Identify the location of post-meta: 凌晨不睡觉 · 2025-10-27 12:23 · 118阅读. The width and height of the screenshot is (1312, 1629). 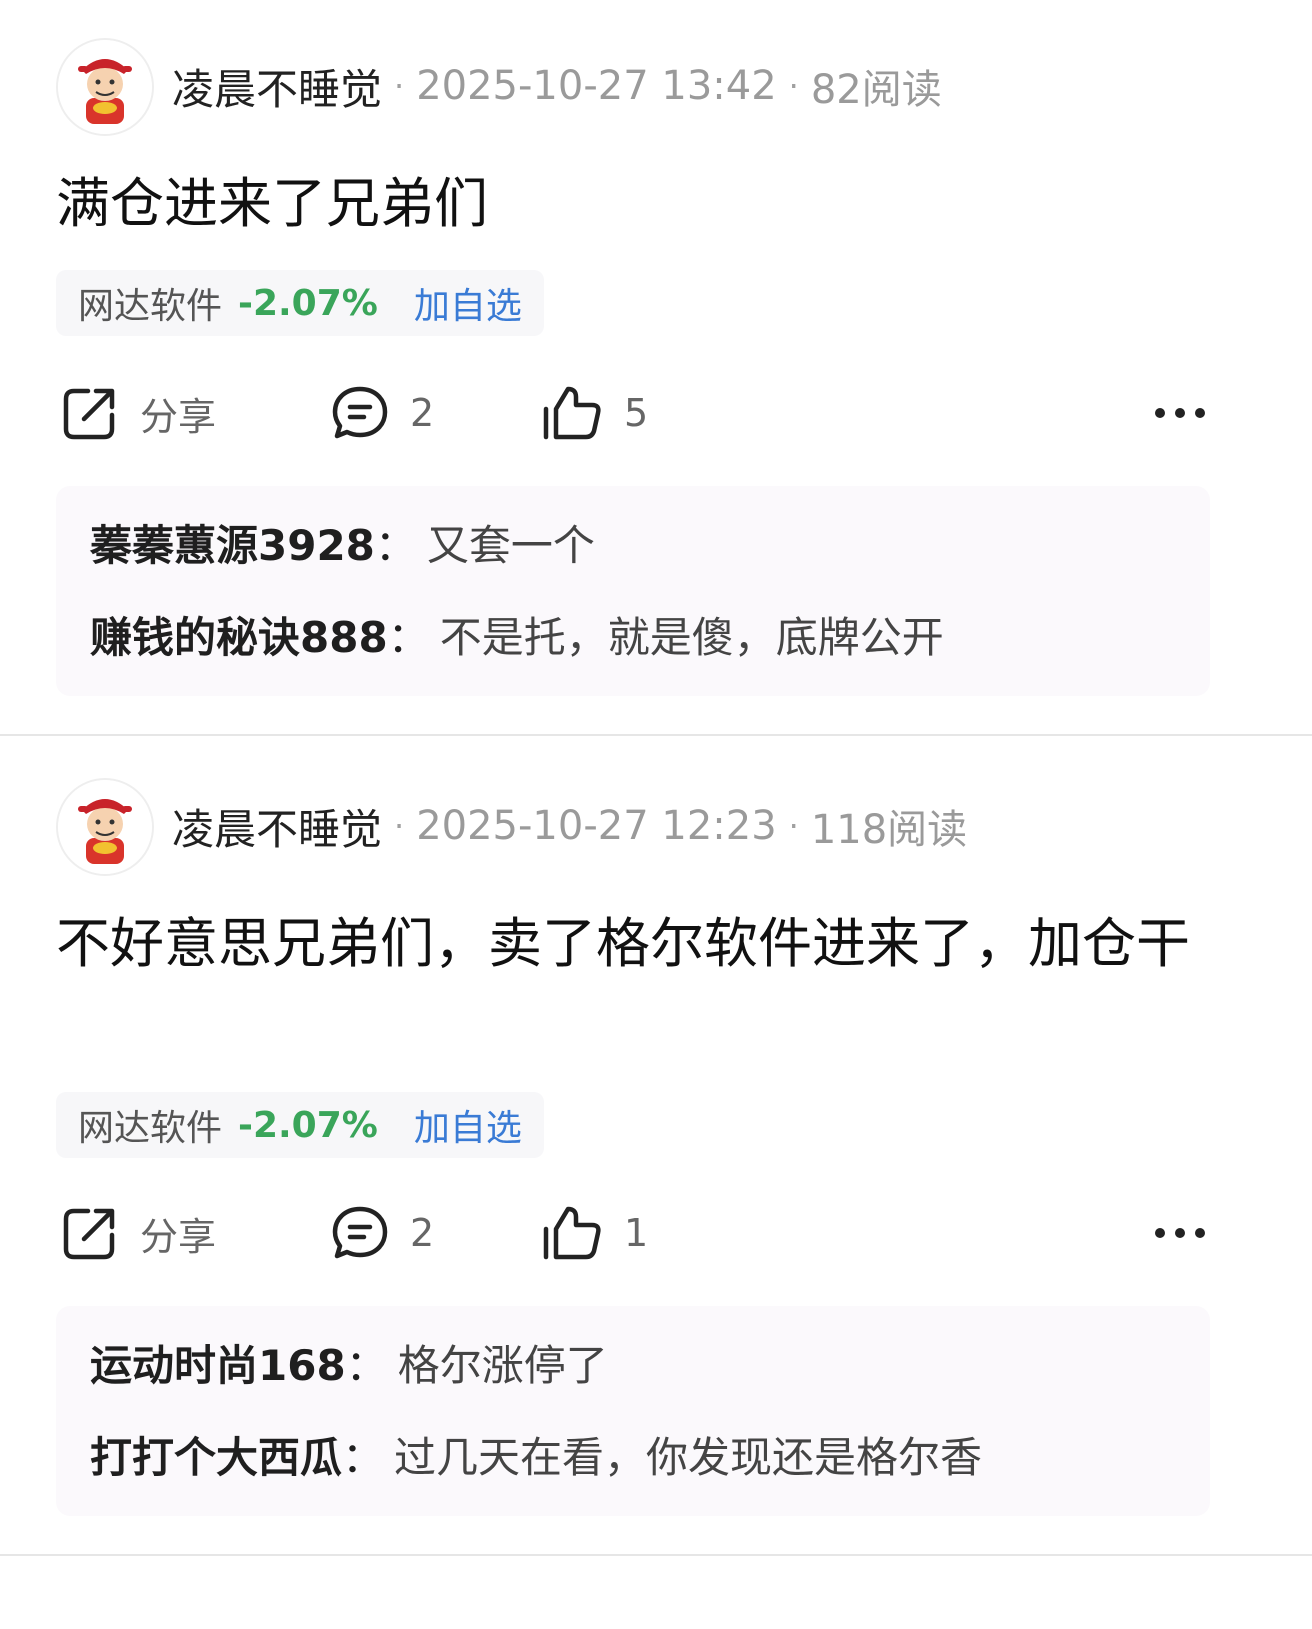
(569, 826).